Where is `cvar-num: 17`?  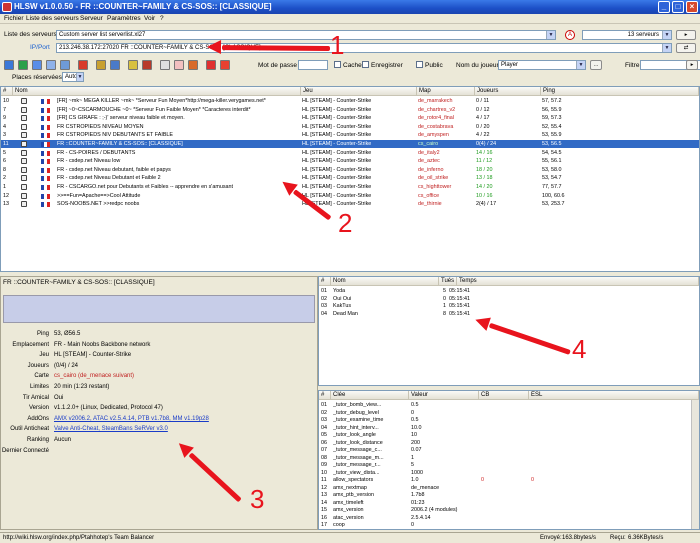
cvar-num: 17 is located at coordinates (324, 525).